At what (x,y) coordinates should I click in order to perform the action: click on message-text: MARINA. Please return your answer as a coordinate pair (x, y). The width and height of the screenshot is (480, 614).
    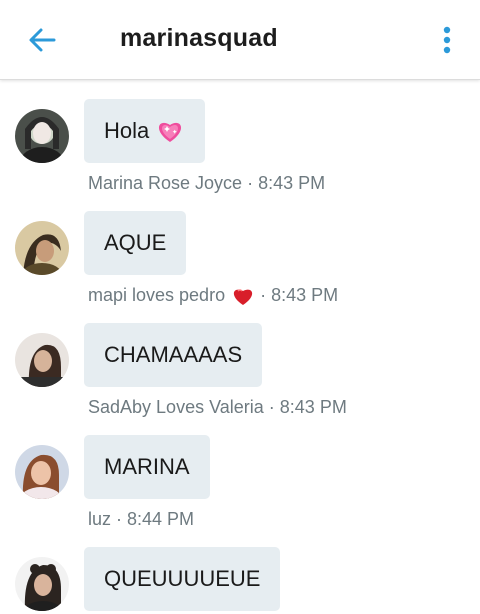
    Looking at the image, I should click on (147, 466).